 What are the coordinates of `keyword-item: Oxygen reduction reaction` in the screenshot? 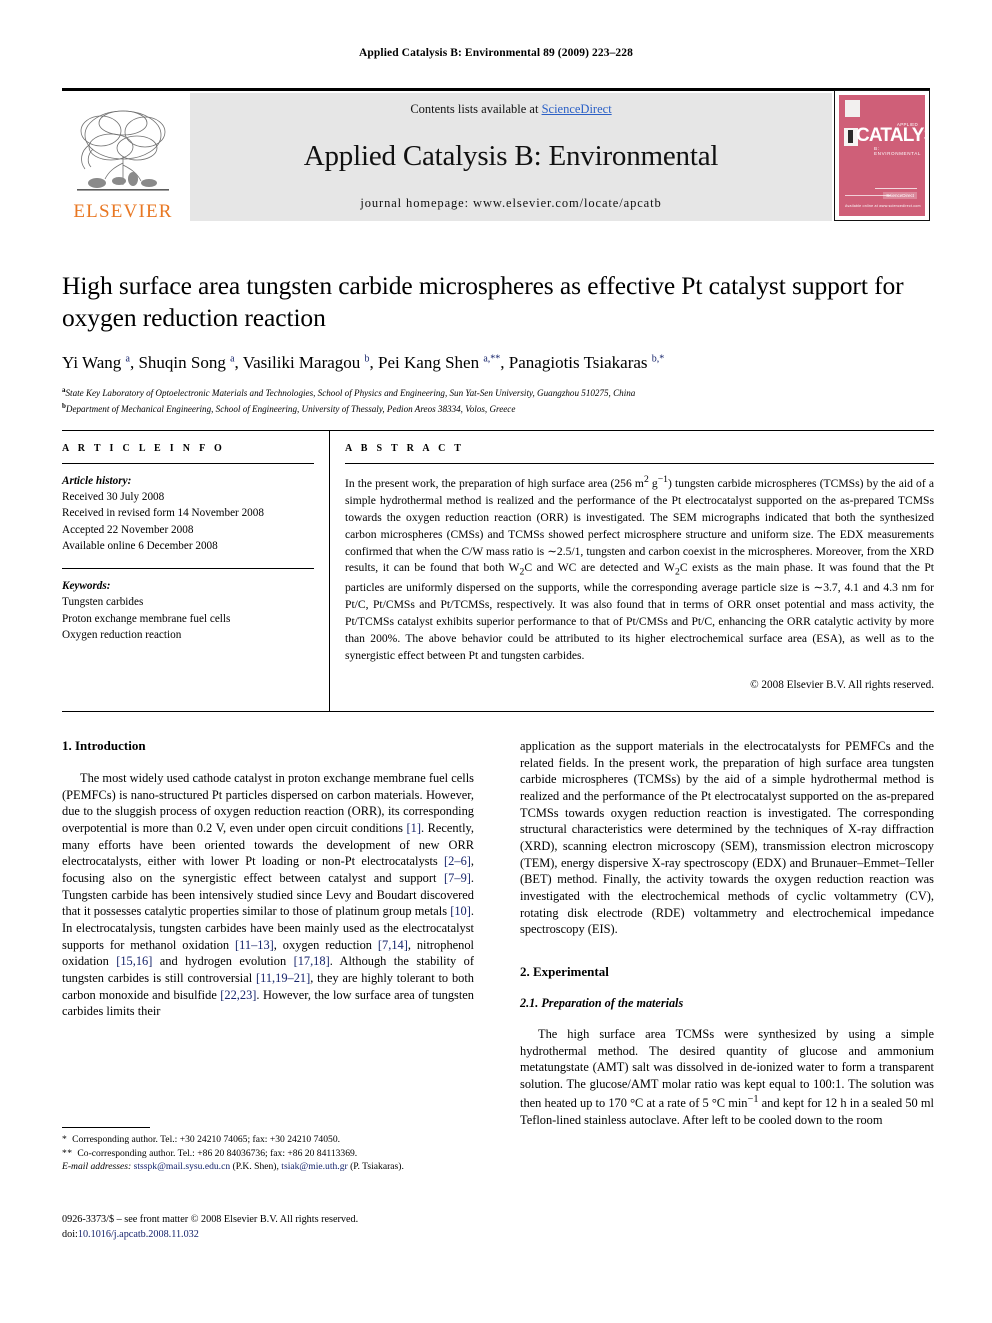 It's located at (122, 634).